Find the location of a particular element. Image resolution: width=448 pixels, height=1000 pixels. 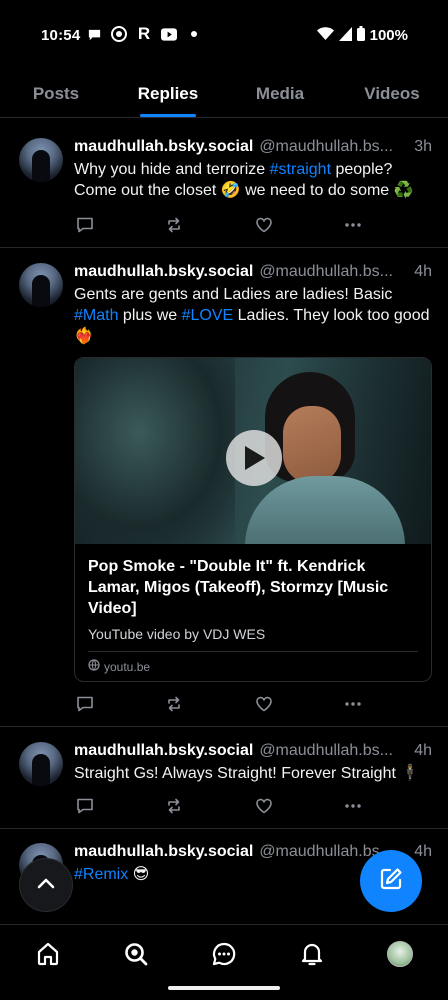

youtube-icon is located at coordinates (169, 34).